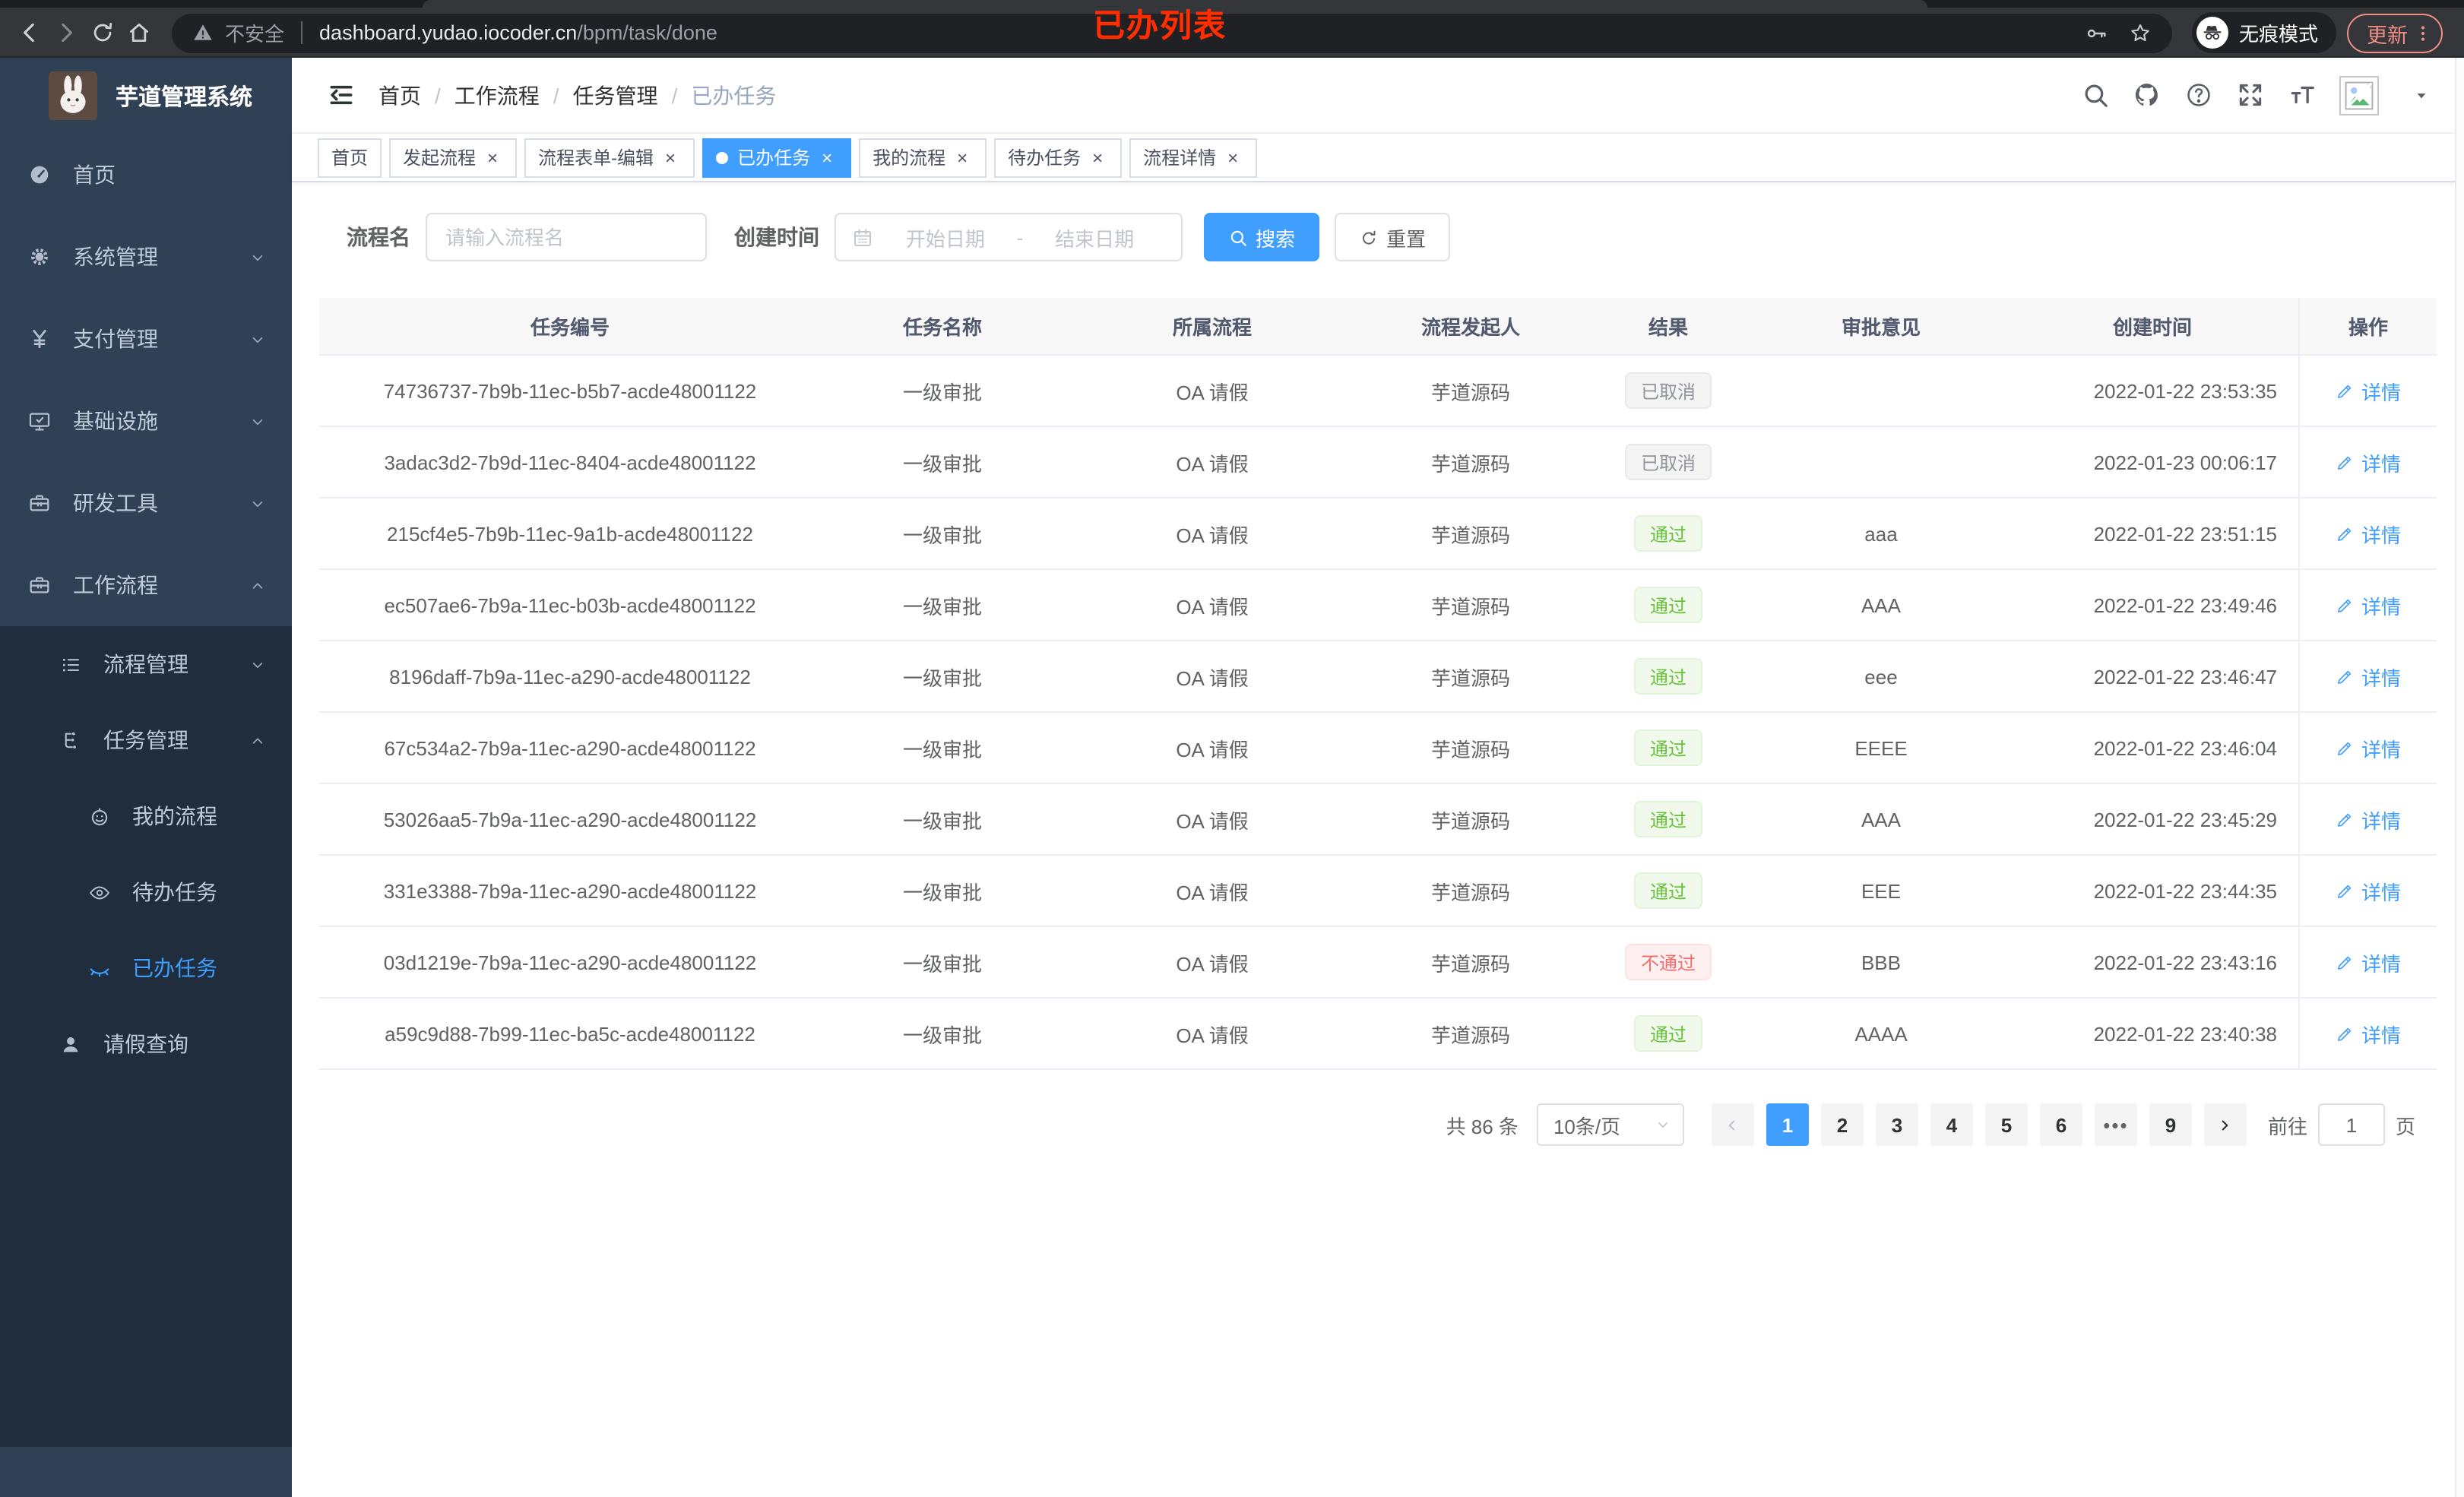 The image size is (2464, 1497). Describe the element at coordinates (1610, 1124) in the screenshot. I see `page-size-select: 10条/页` at that location.